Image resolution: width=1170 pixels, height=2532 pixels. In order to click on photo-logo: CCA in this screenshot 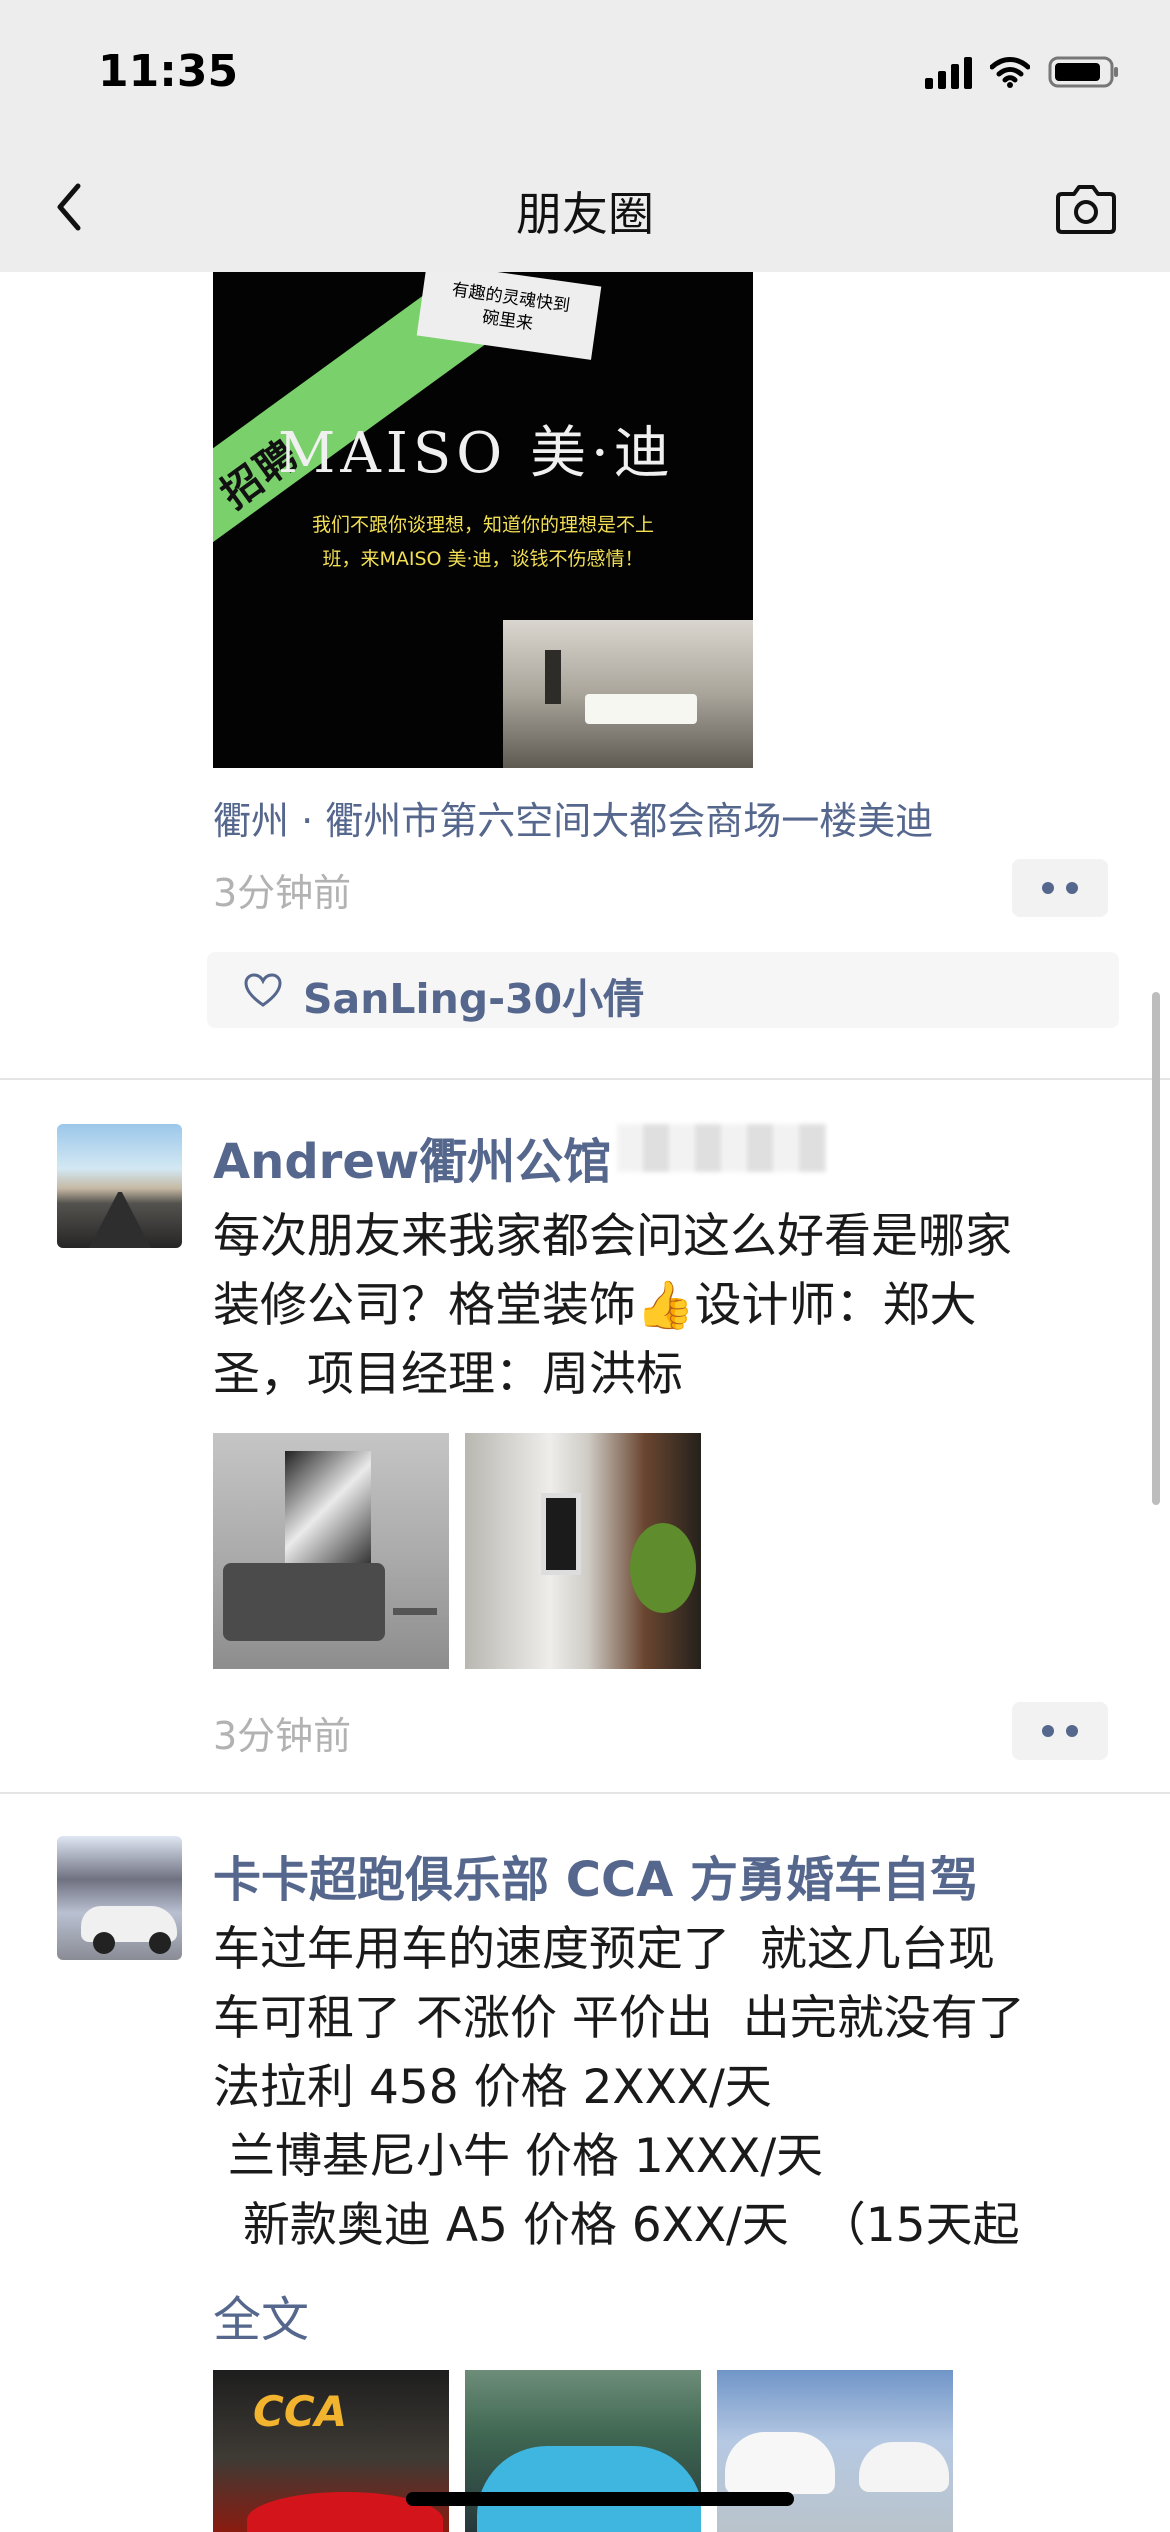, I will do `click(300, 2411)`.